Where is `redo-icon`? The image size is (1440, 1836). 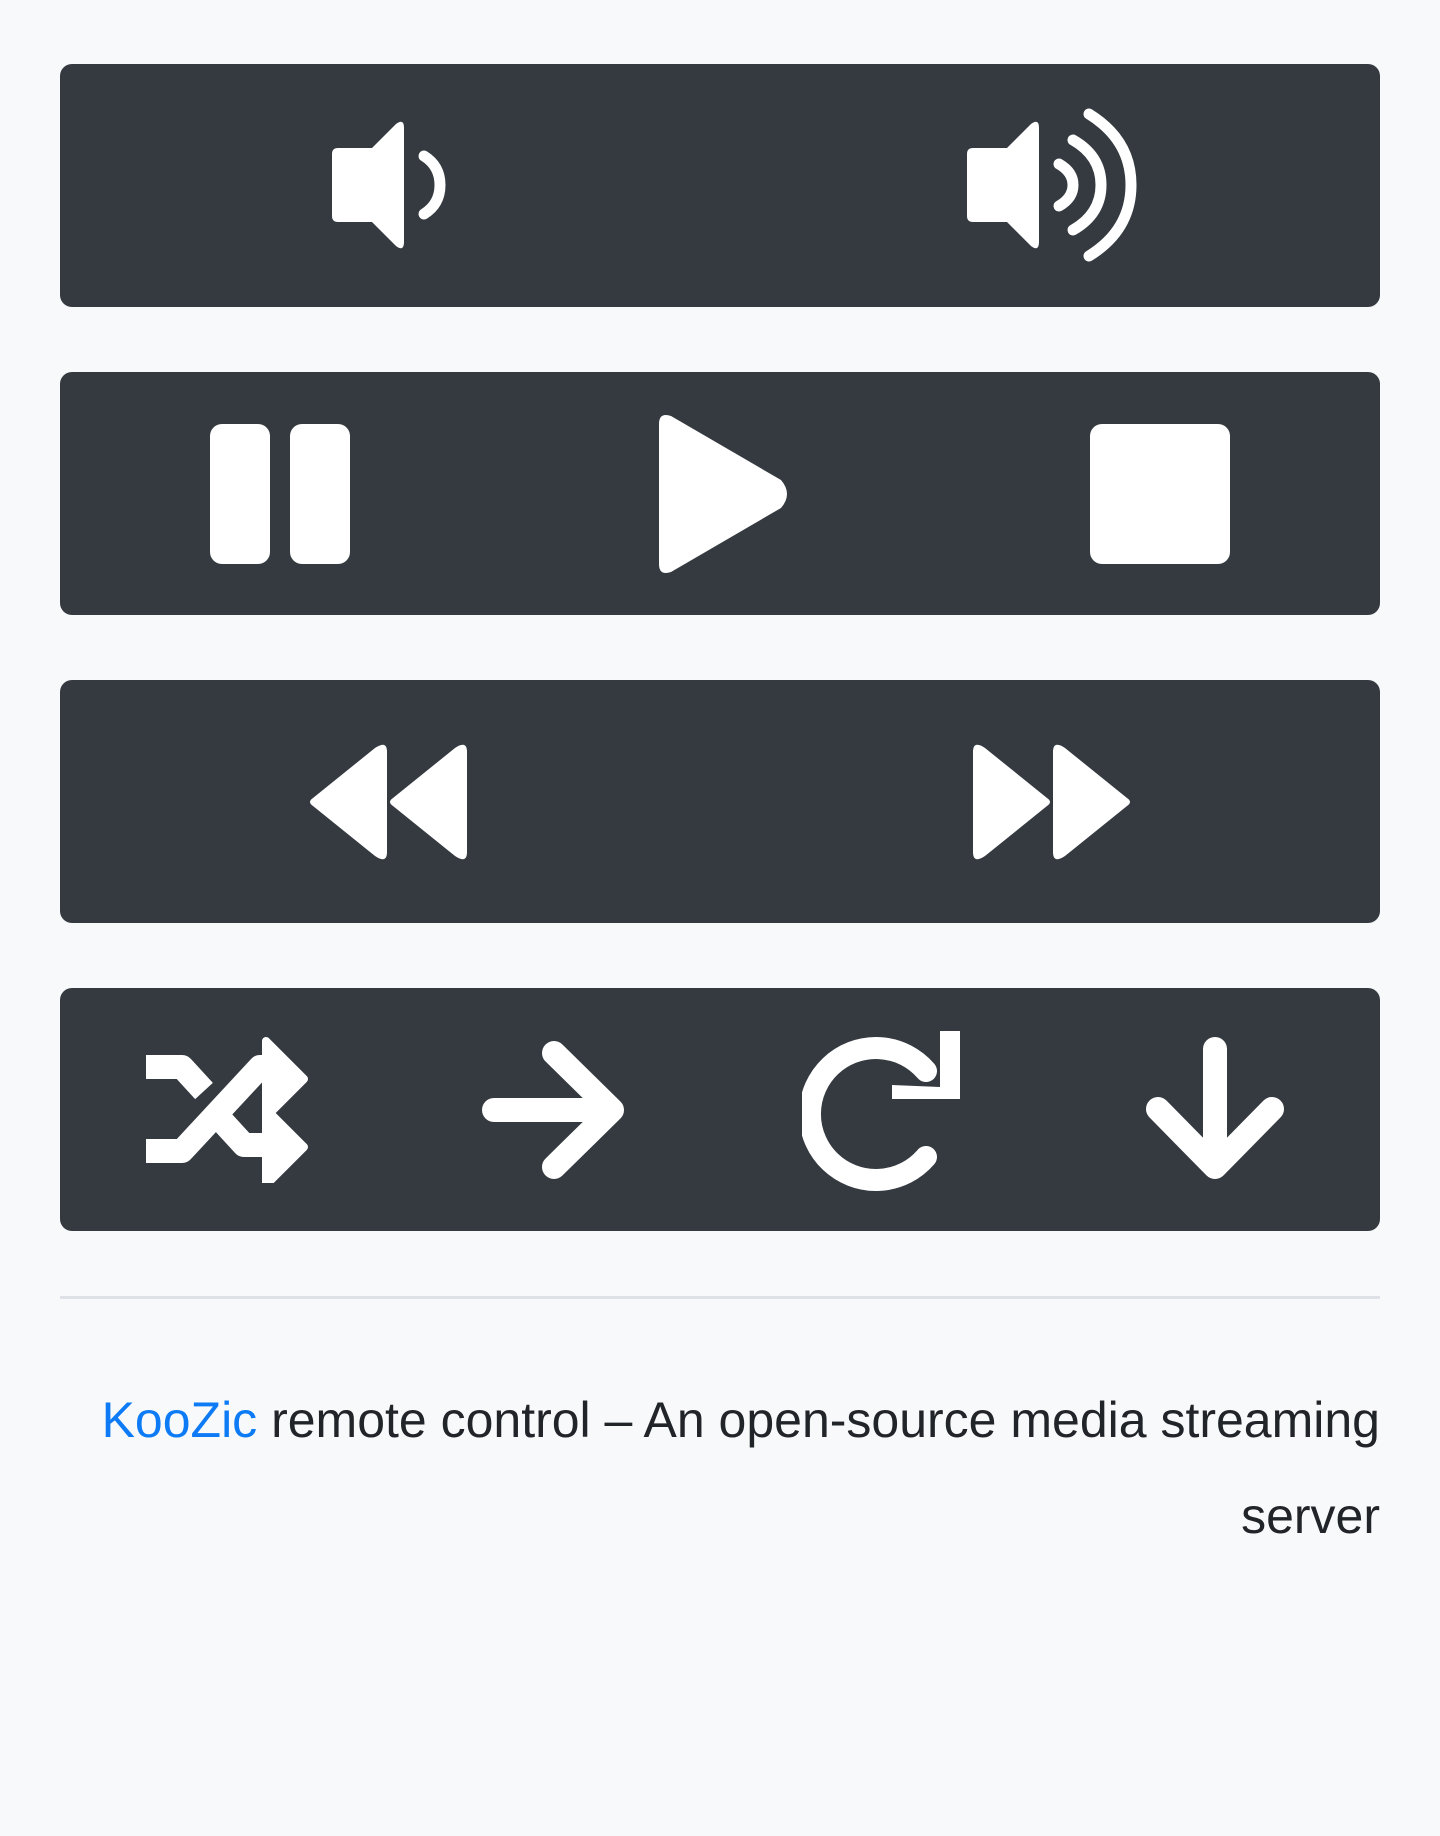
redo-icon is located at coordinates (885, 1110).